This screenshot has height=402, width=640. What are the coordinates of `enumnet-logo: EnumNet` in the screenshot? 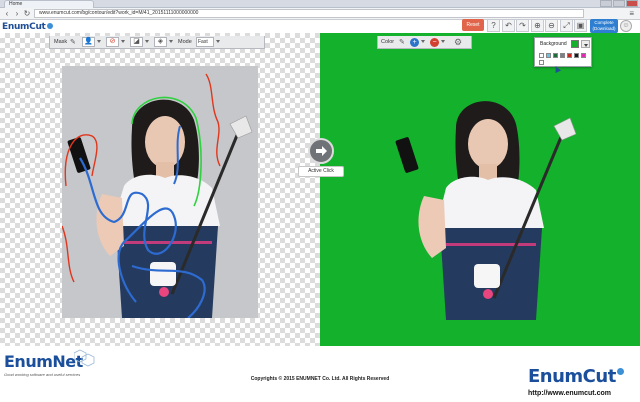 It's located at (43, 361).